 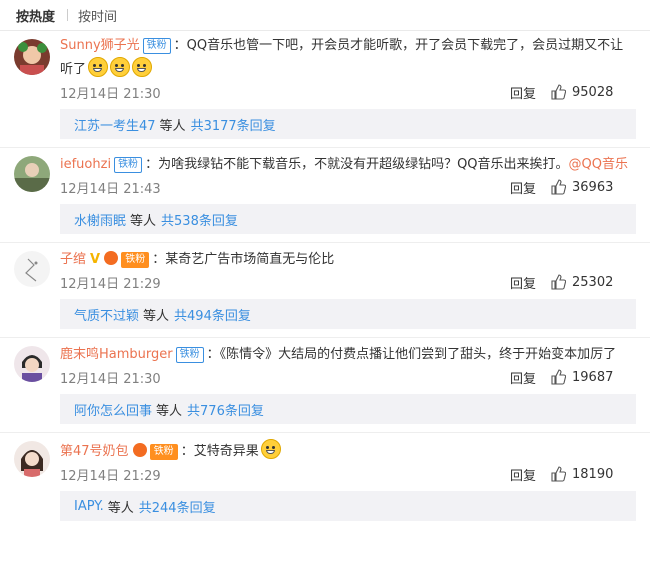 What do you see at coordinates (355, 377) in the screenshot?
I see `comment-meta: 12月14日 21:30 回复 19687` at bounding box center [355, 377].